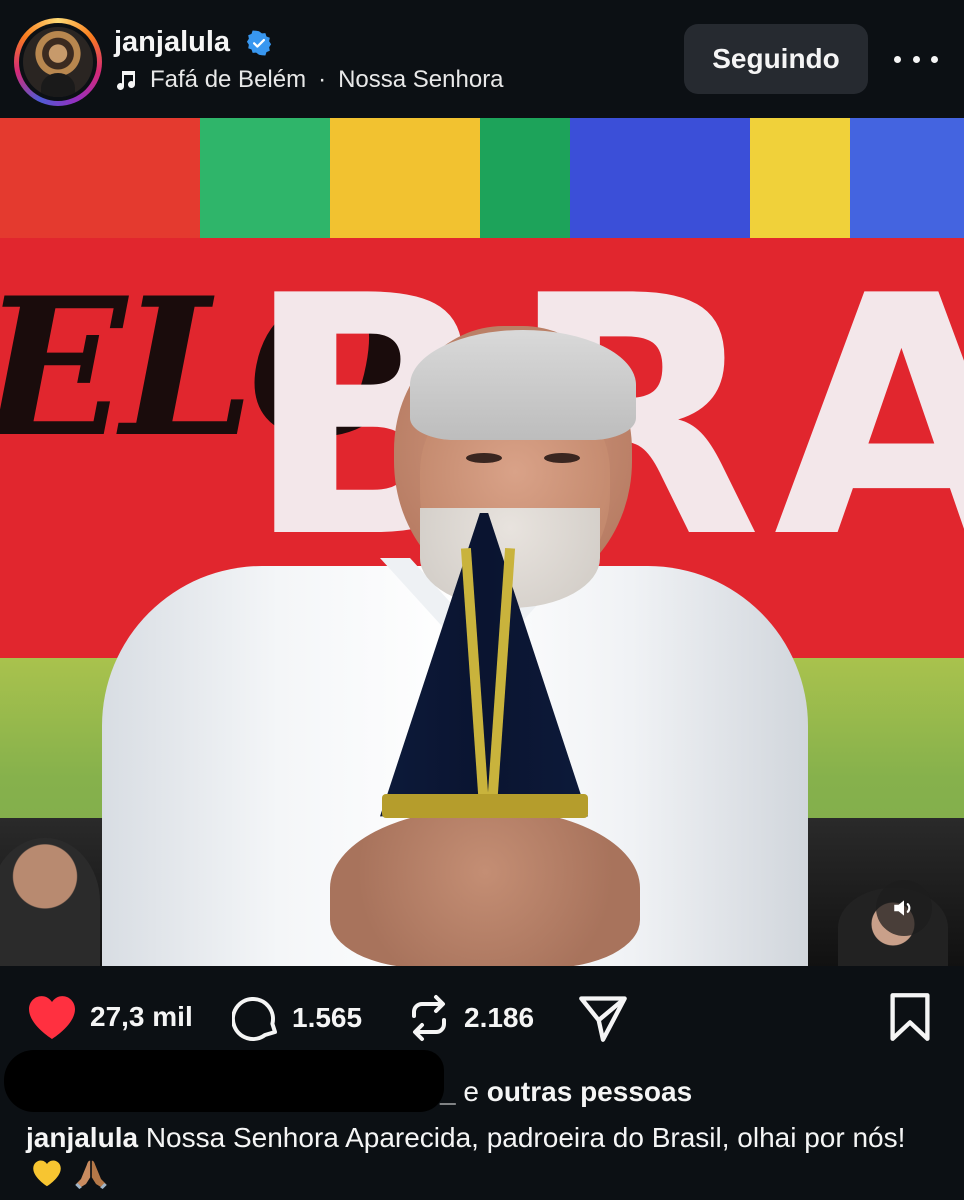 Image resolution: width=964 pixels, height=1200 pixels. I want to click on comment-action: 1.565, so click(297, 1018).